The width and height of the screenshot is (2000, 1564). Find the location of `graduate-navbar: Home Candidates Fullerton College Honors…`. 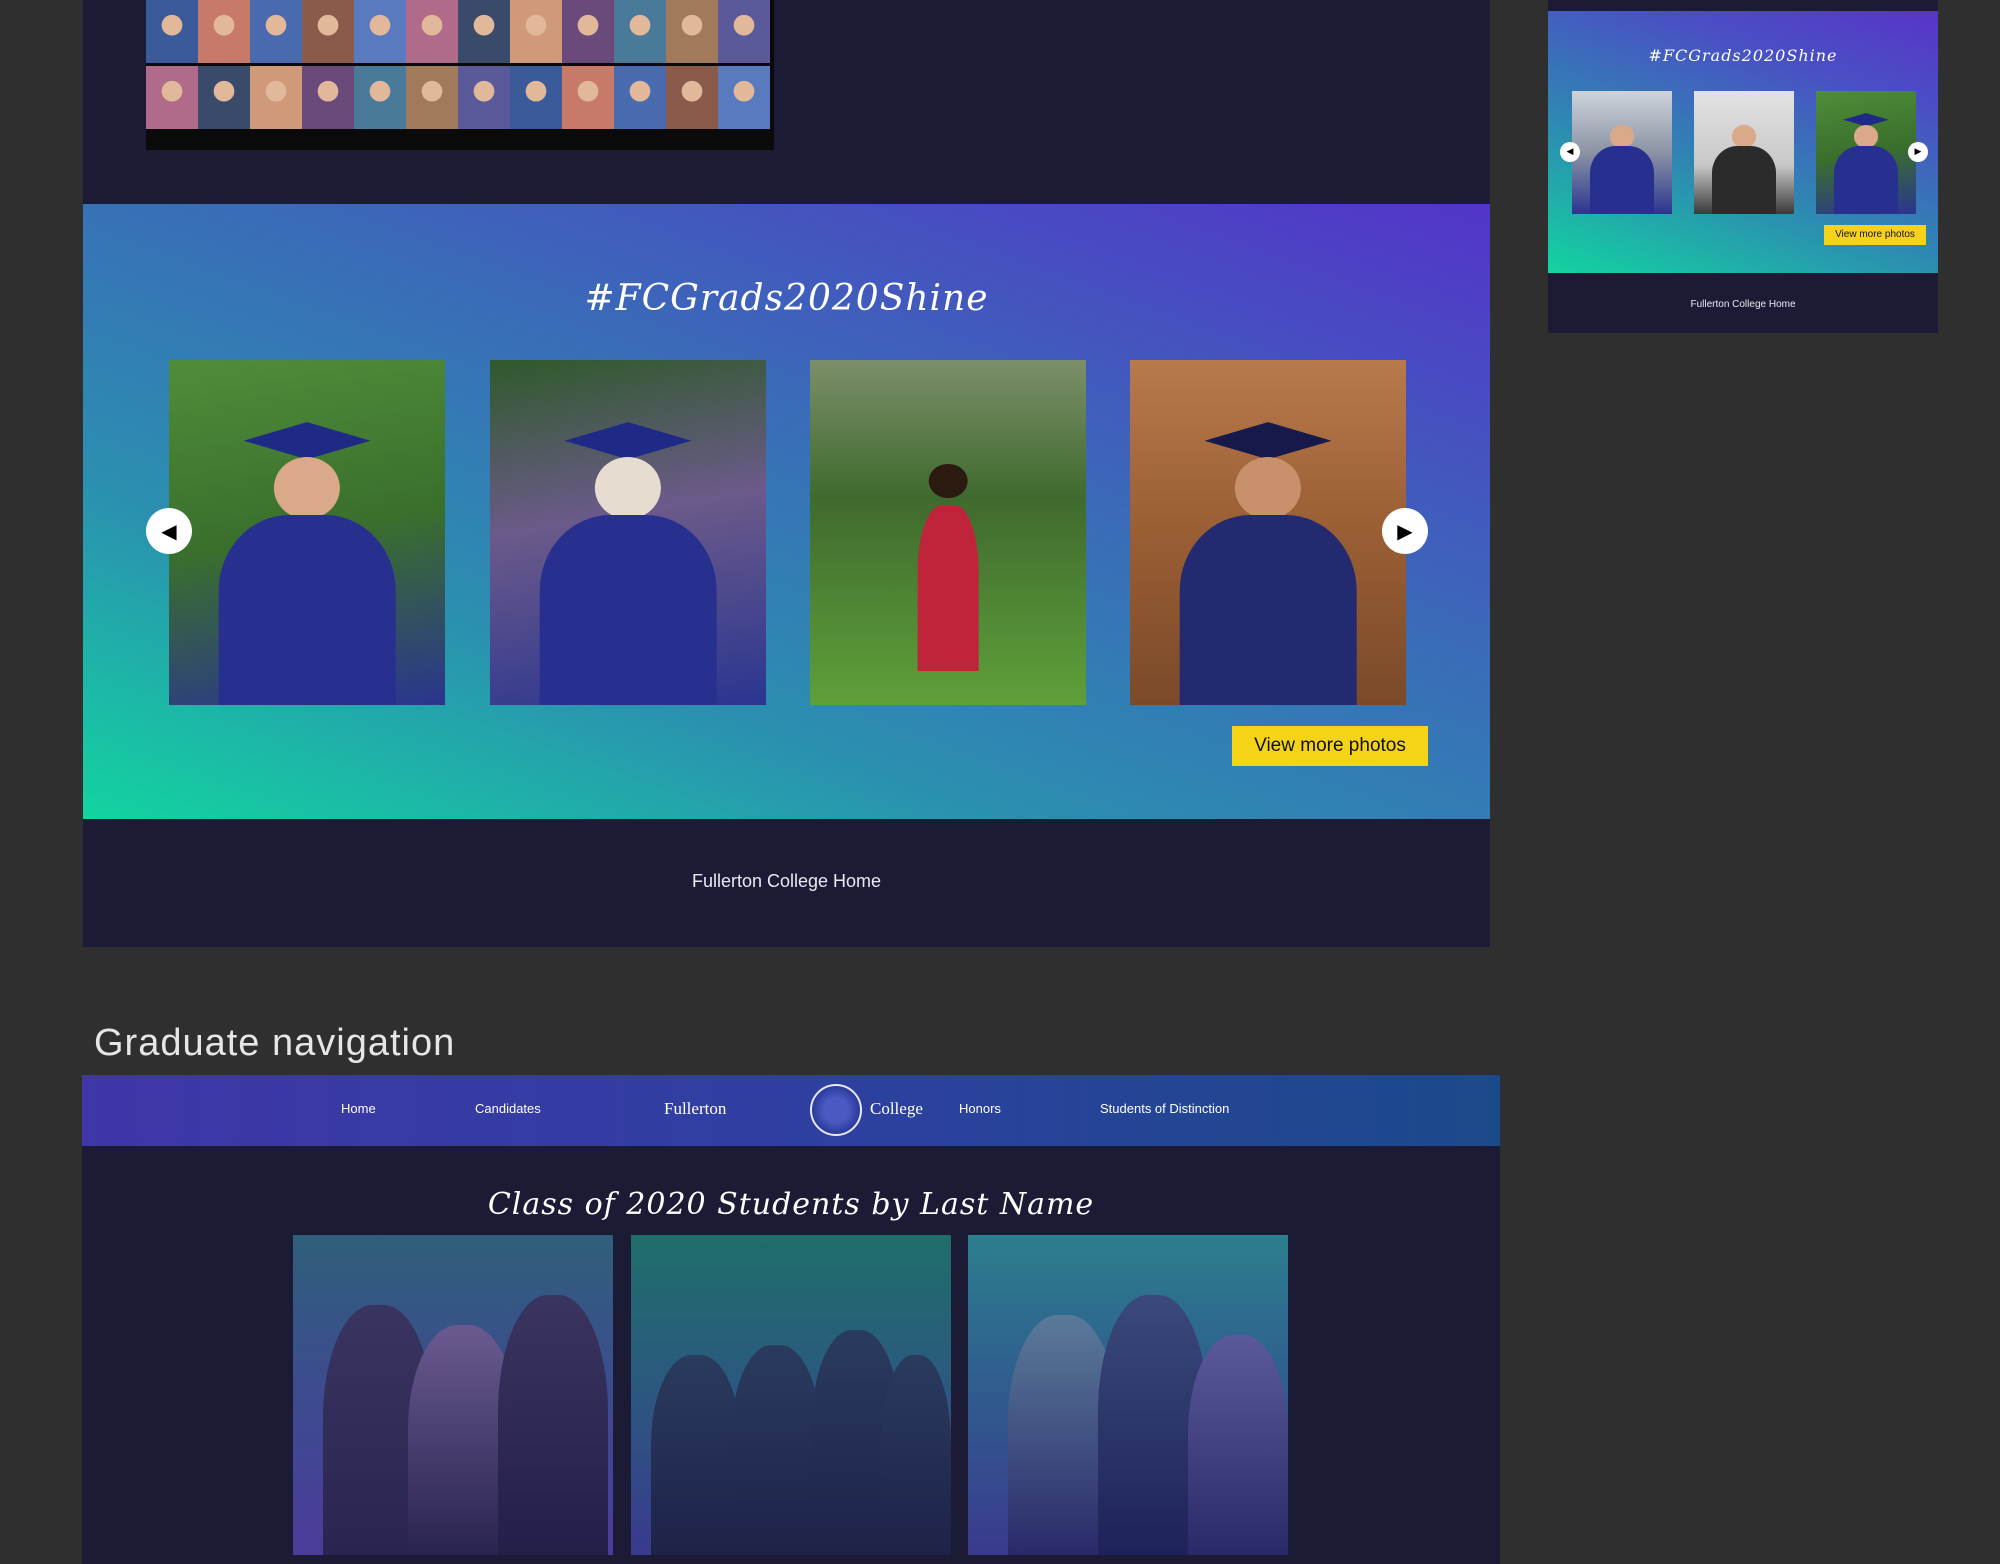

graduate-navbar: Home Candidates Fullerton College Honors… is located at coordinates (791, 1110).